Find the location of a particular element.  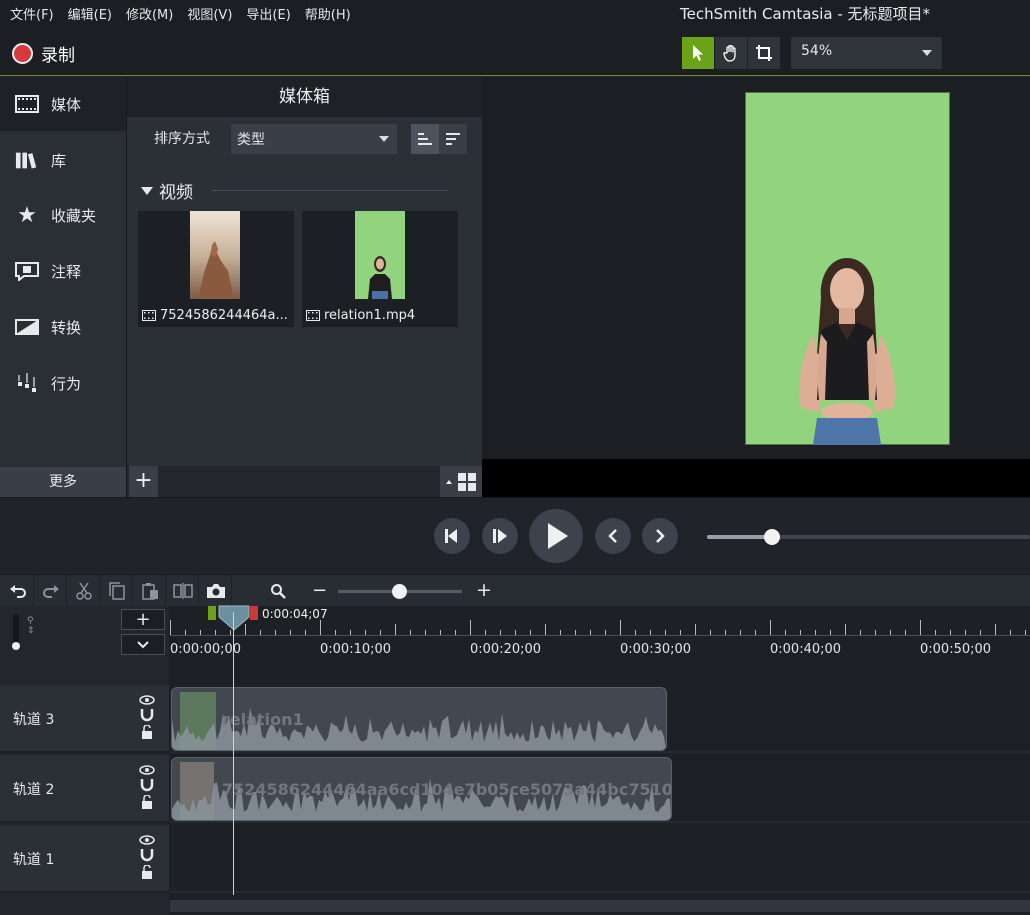

playhead-handle is located at coordinates (234, 618).